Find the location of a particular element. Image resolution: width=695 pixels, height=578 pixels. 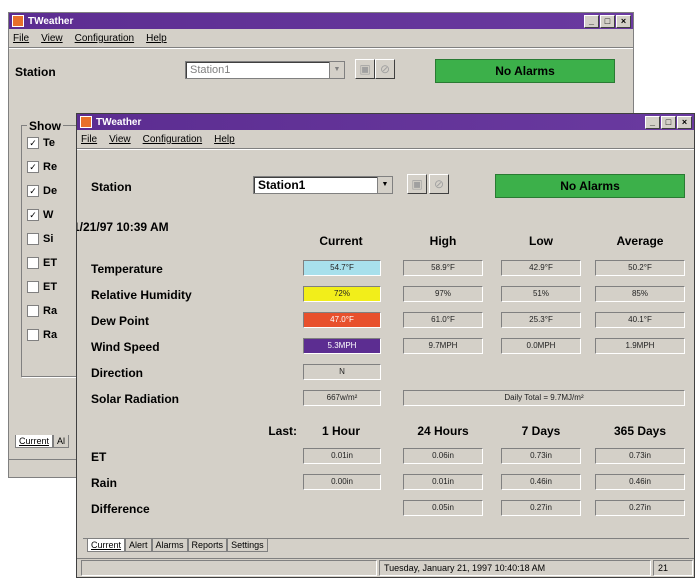

row-label-wind-speed: Wind Speed is located at coordinates (125, 347).